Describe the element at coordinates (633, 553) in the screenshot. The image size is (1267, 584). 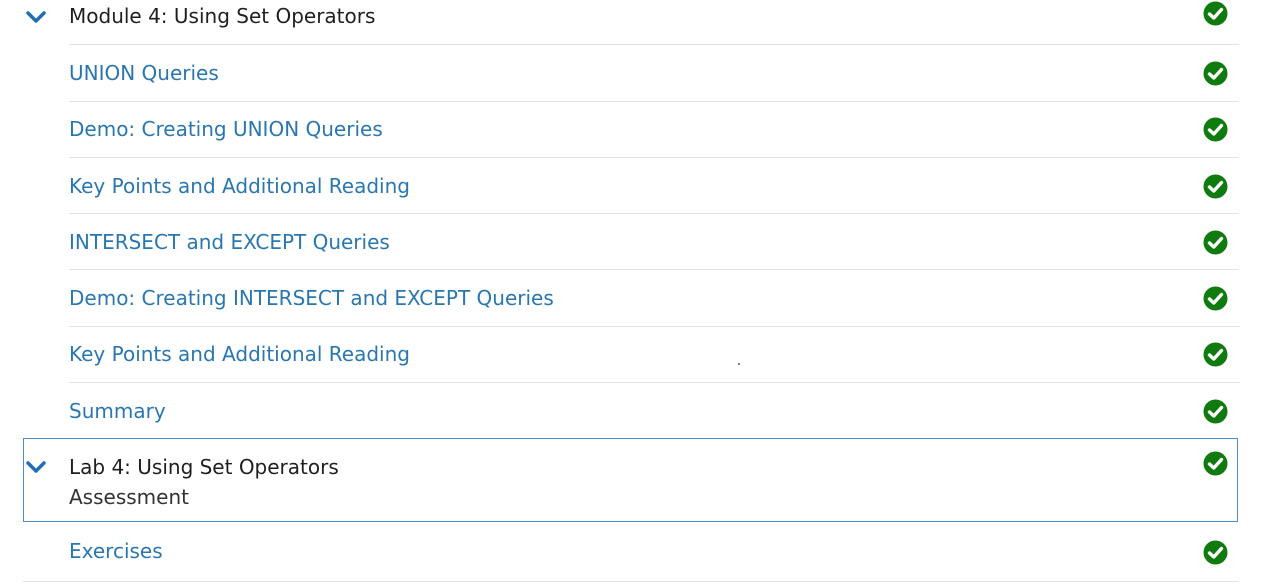
I see `list-item: Exercises` at that location.